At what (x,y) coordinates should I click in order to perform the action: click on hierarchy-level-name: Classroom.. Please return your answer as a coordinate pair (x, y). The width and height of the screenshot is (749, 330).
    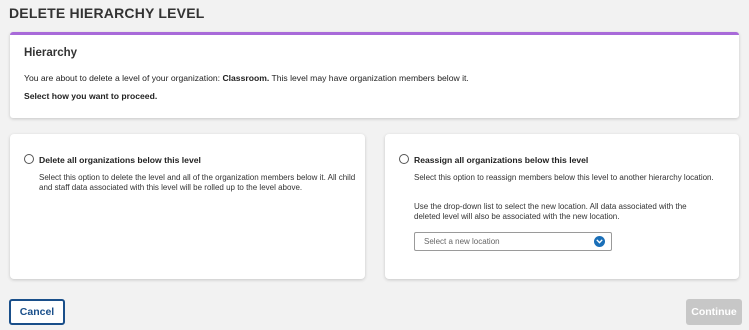
    Looking at the image, I should click on (246, 78).